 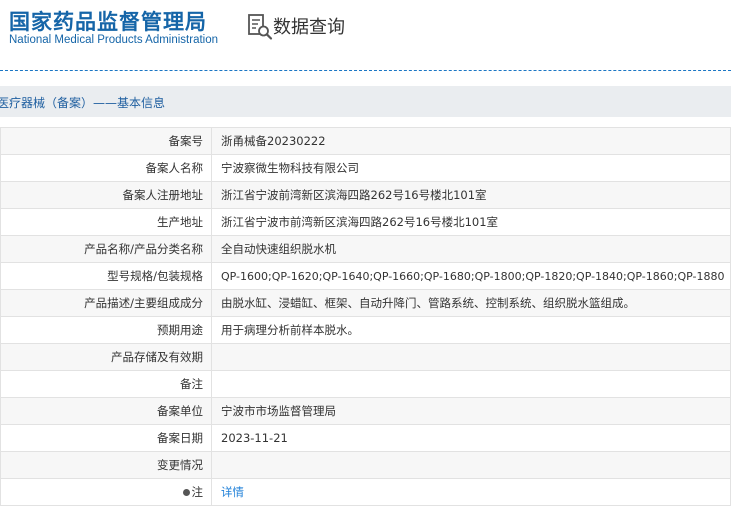 I want to click on section-title: 医疗器械（备案）——基本信息, so click(x=83, y=103).